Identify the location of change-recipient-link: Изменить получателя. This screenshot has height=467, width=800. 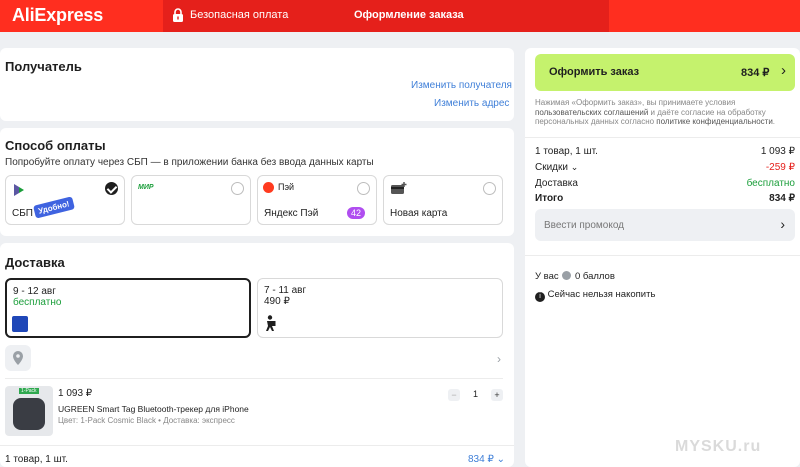
(461, 85).